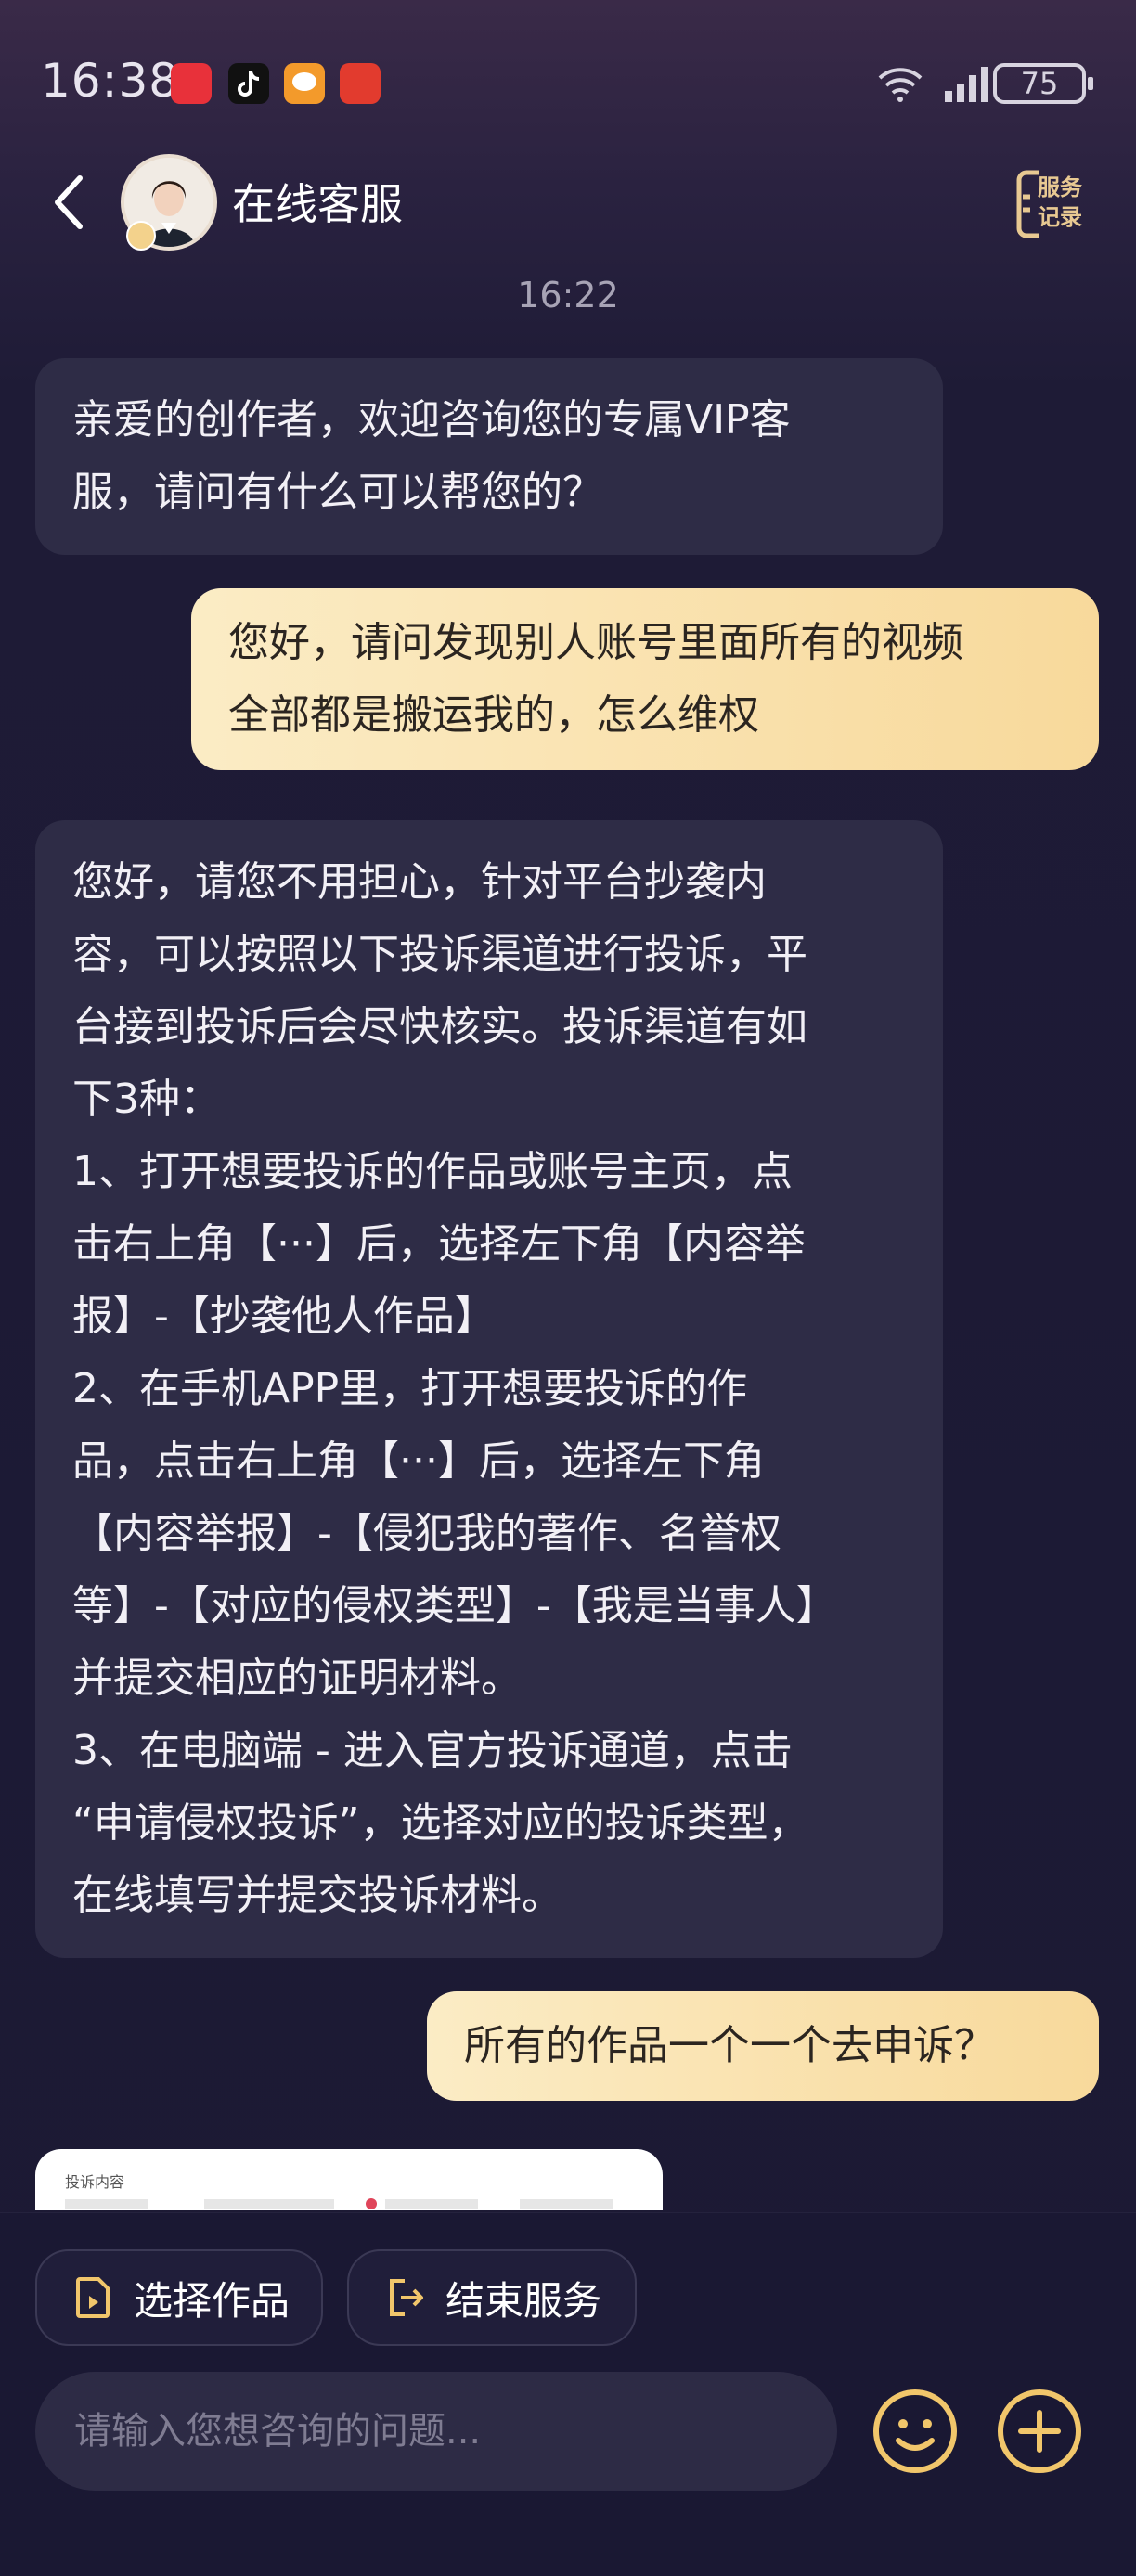 This screenshot has height=2576, width=1136. I want to click on select-work-button: 选择作品, so click(179, 2297).